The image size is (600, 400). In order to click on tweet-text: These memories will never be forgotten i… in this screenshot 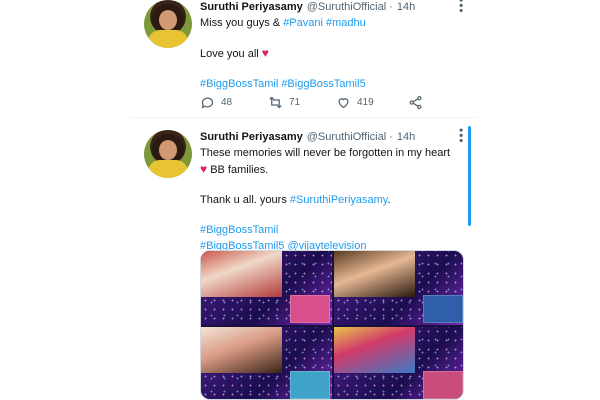, I will do `click(334, 199)`.